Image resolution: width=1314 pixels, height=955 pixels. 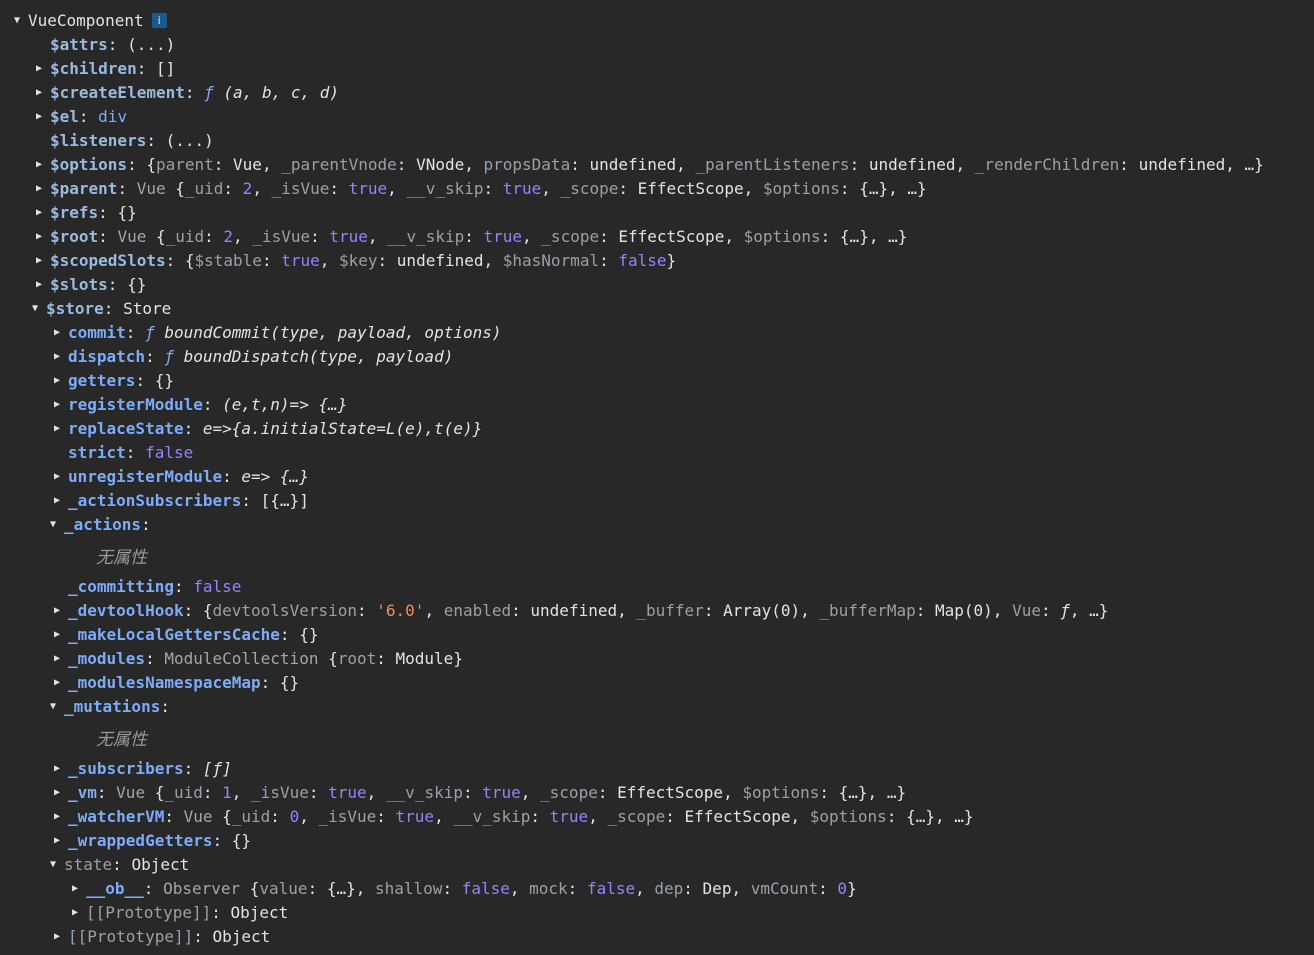 What do you see at coordinates (657, 380) in the screenshot?
I see `prop-getters: ▶ getters: {}` at bounding box center [657, 380].